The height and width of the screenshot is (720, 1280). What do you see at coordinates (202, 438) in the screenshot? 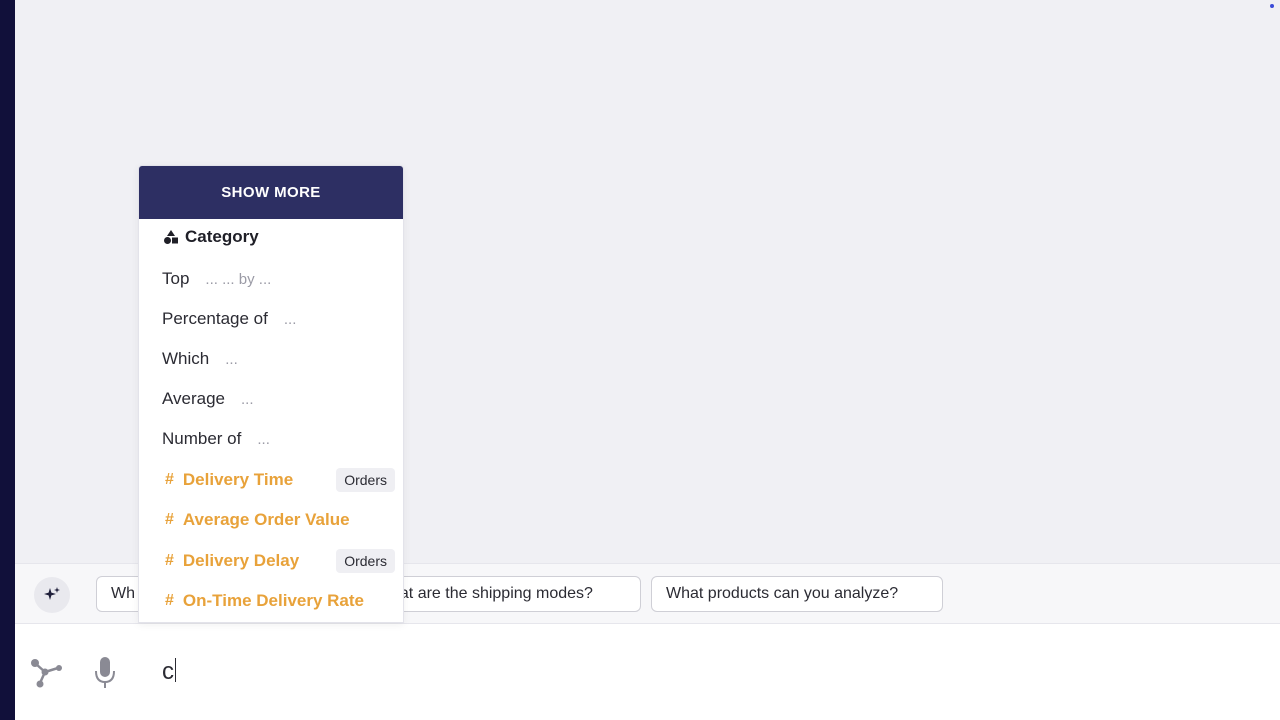
I see `template-label: Number of` at bounding box center [202, 438].